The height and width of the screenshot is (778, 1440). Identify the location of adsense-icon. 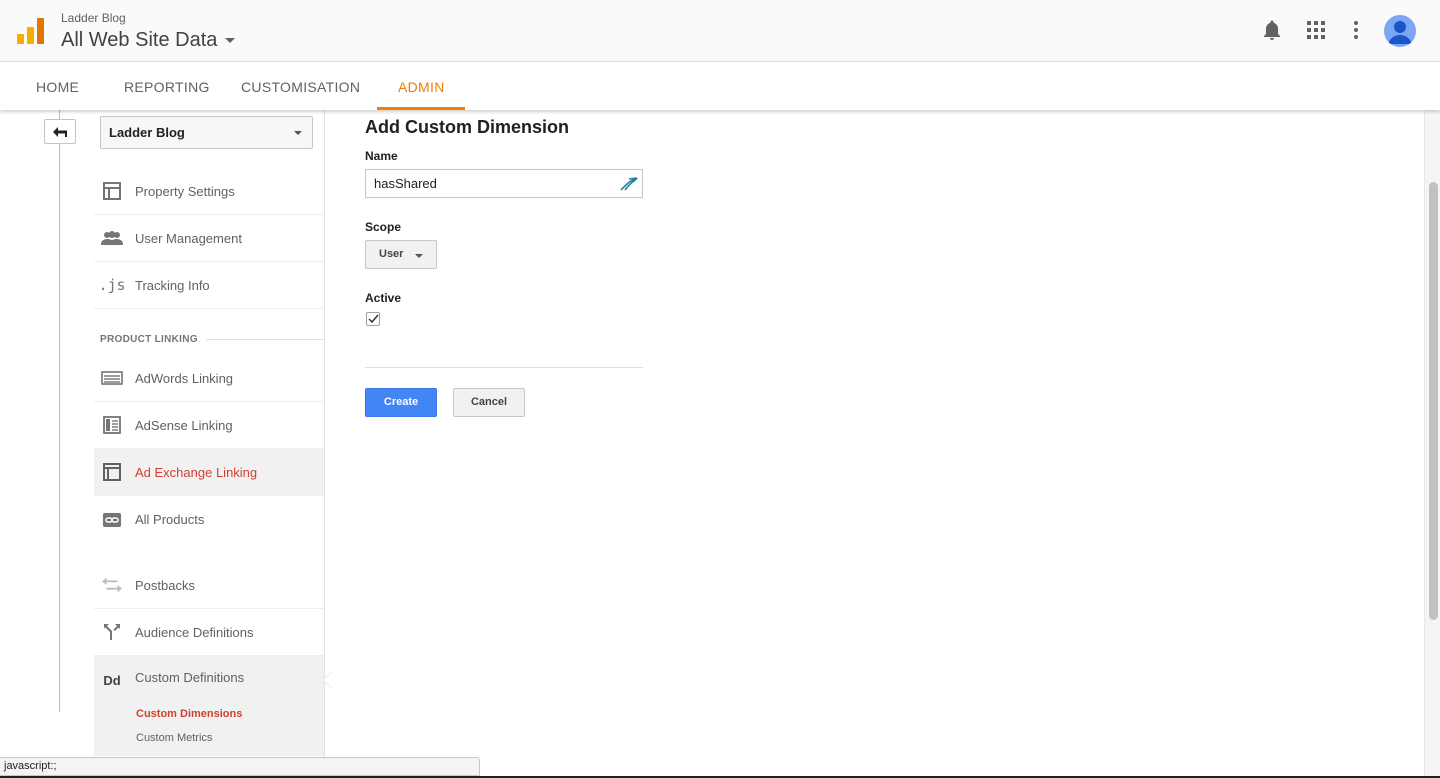
(112, 425).